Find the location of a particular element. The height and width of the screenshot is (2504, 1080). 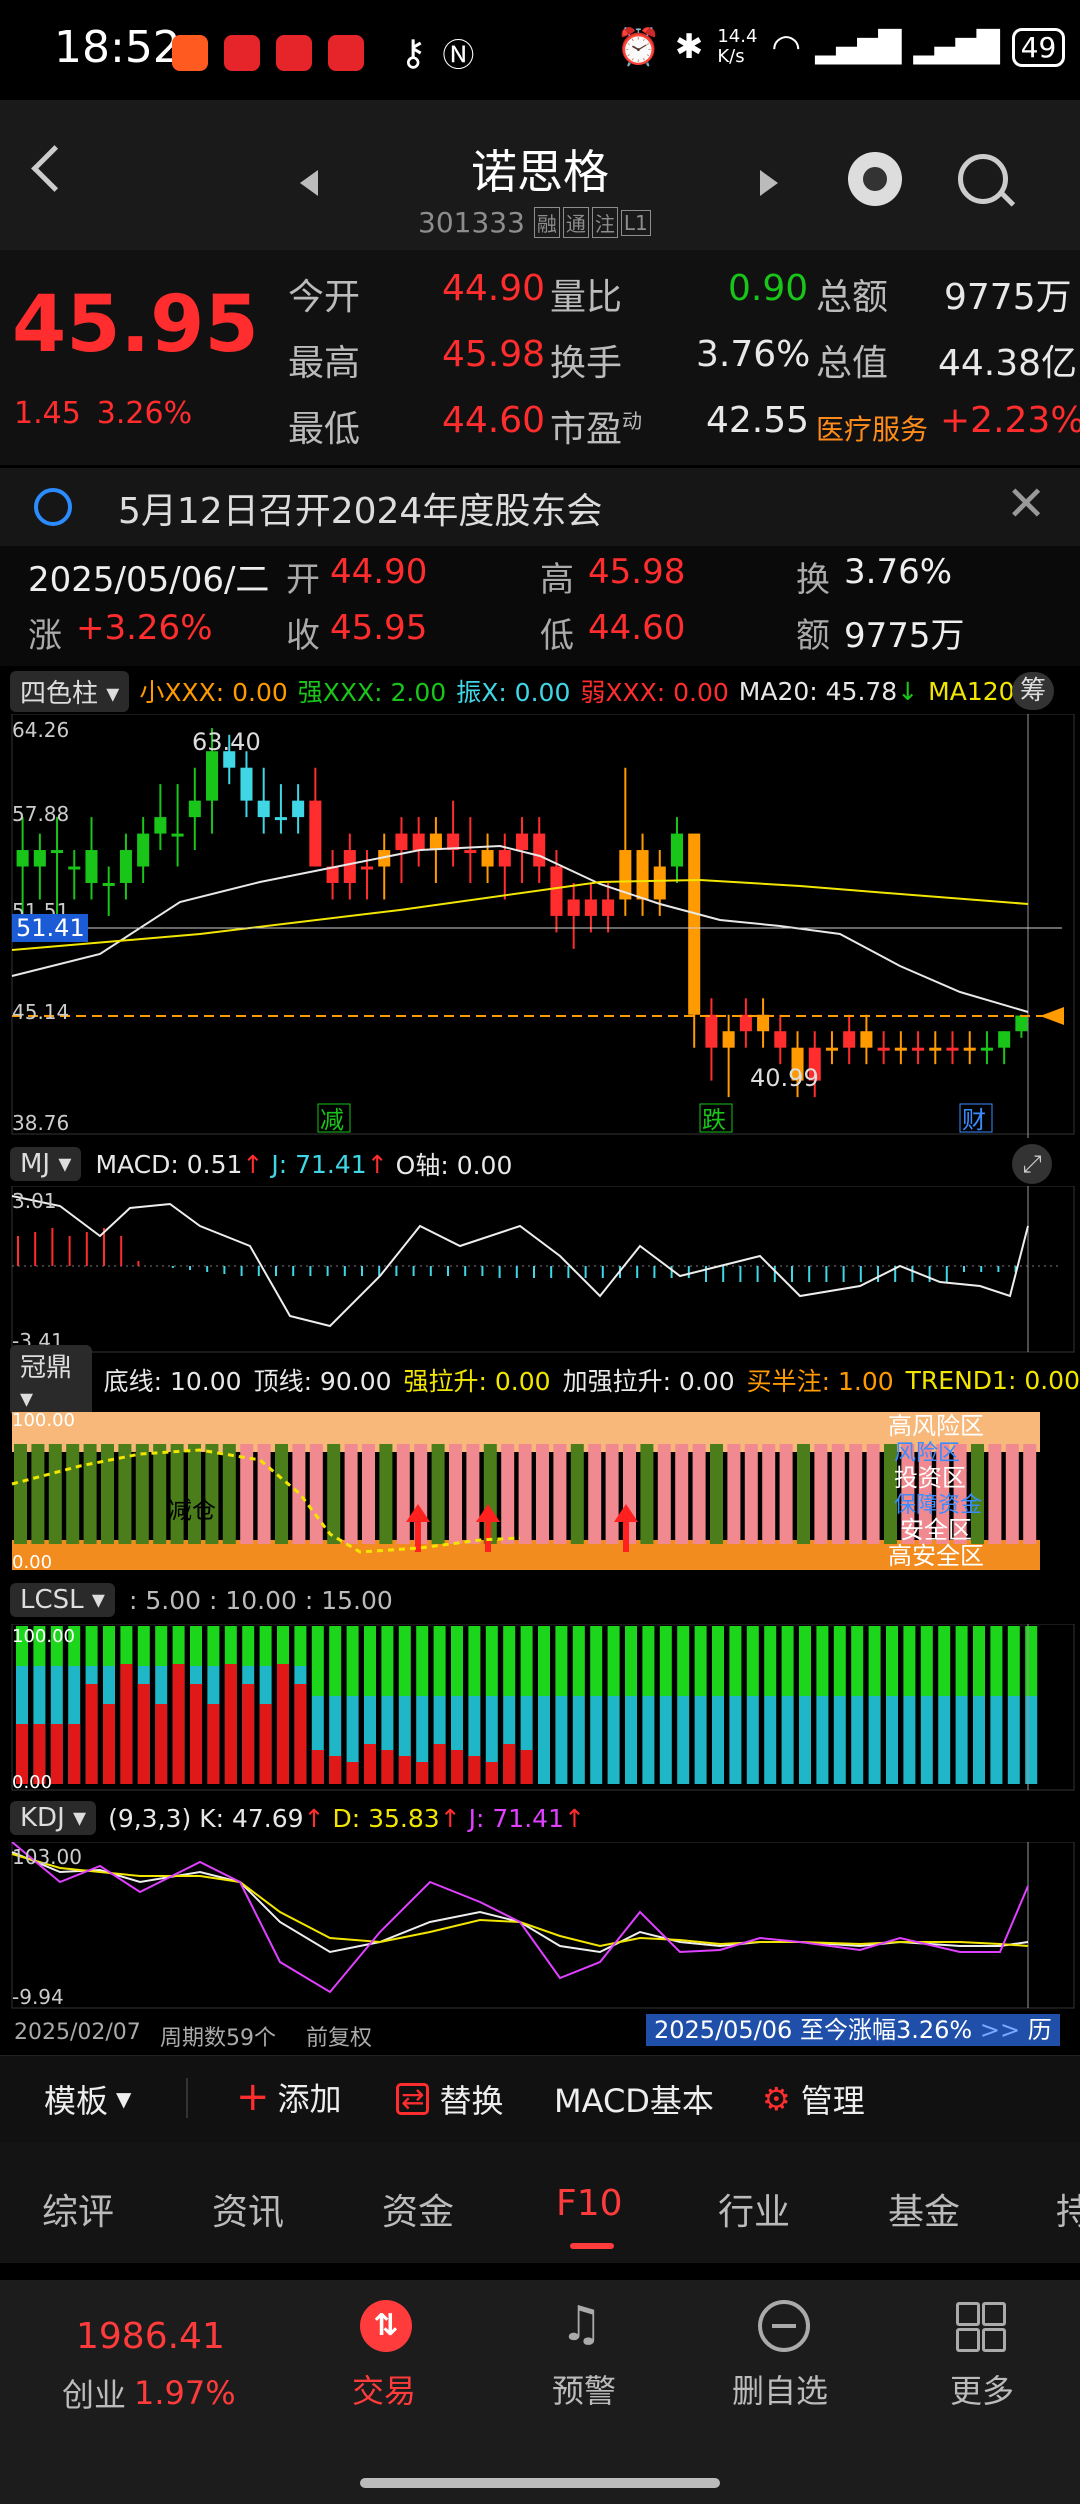

zone-label: 安全区 is located at coordinates (936, 1530).